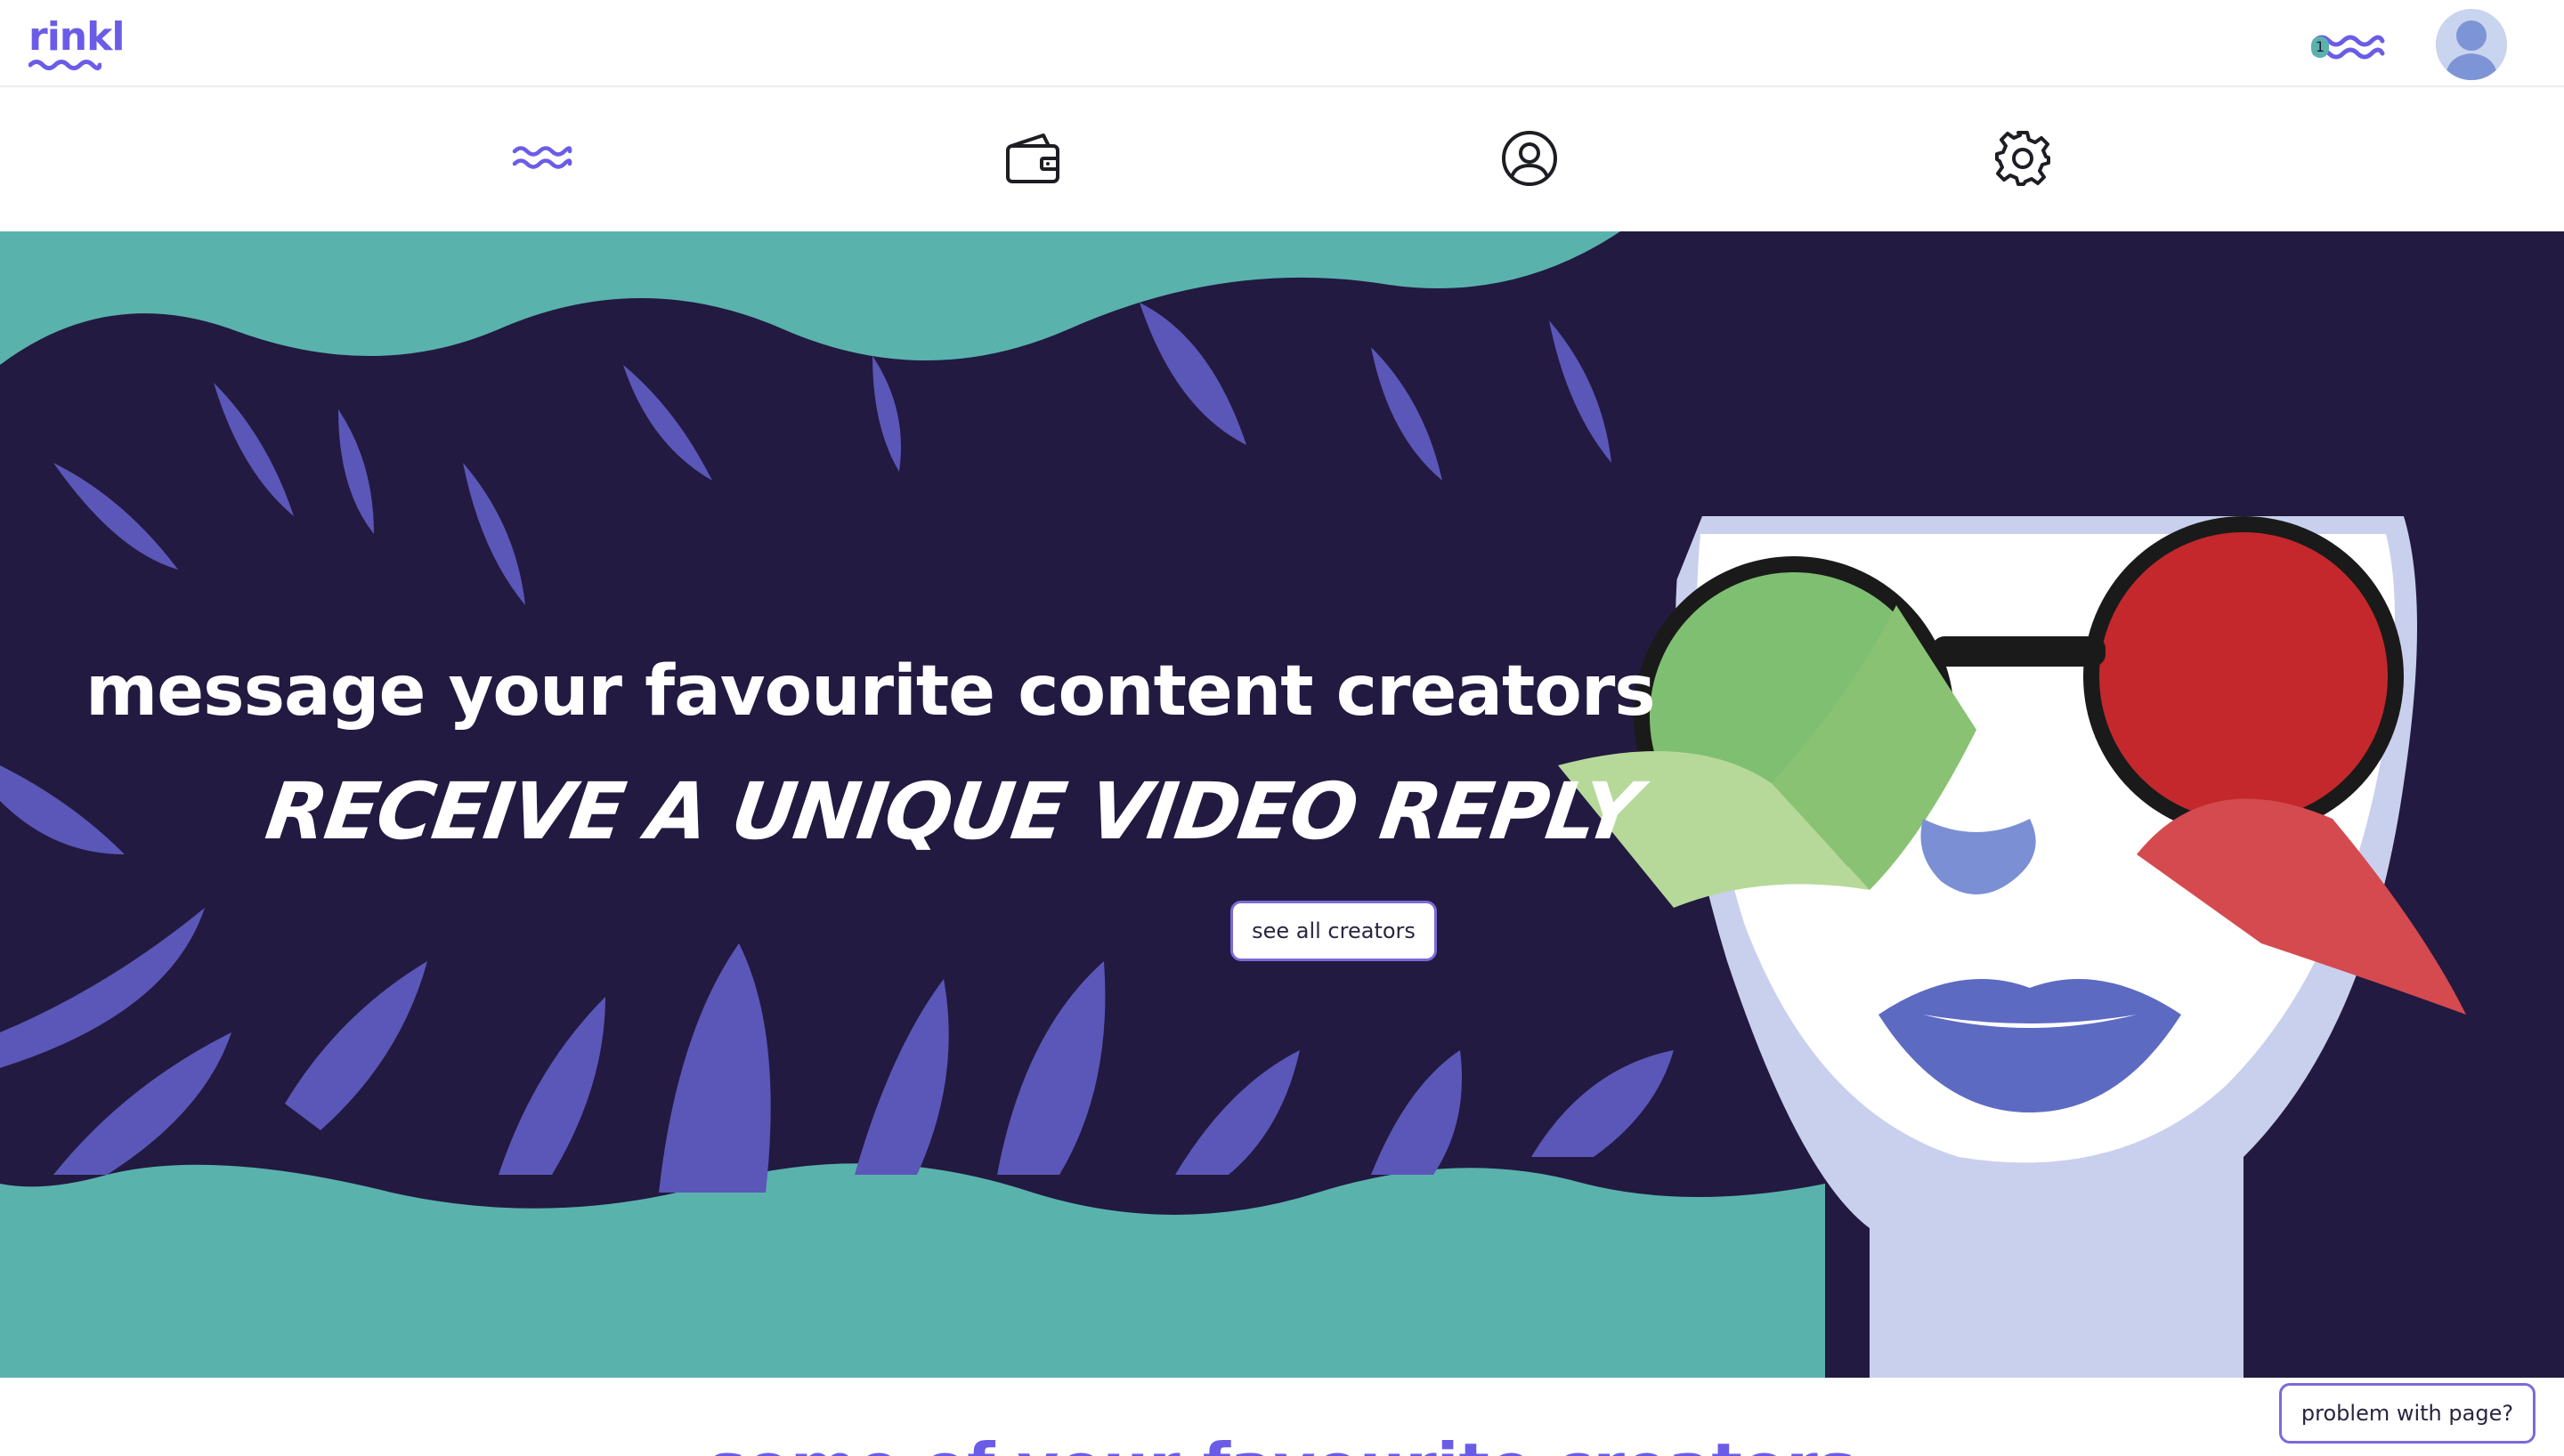  Describe the element at coordinates (870, 691) in the screenshot. I see `hero-title: message your favourite content creators` at that location.